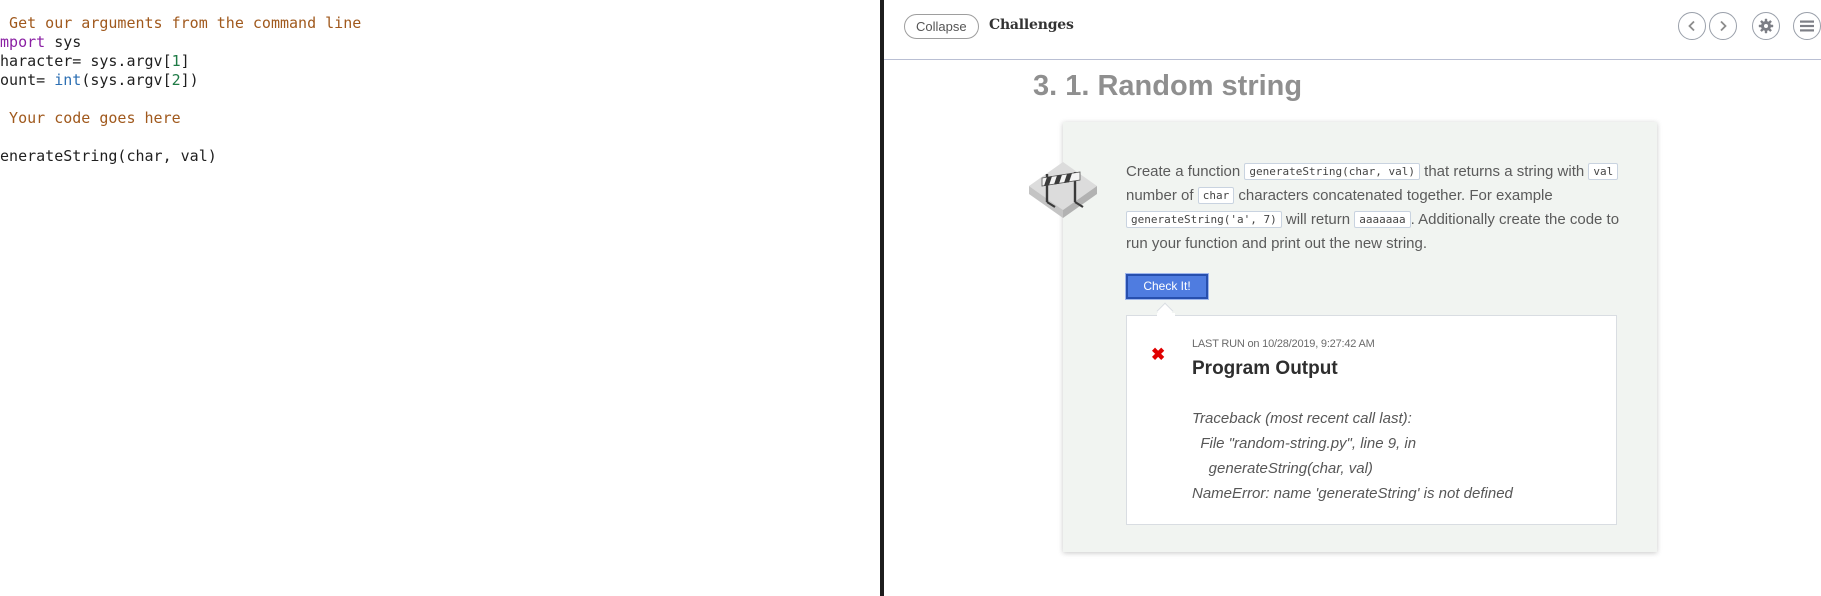  Describe the element at coordinates (1282, 468) in the screenshot. I see `output-line: generateString(char, val)` at that location.